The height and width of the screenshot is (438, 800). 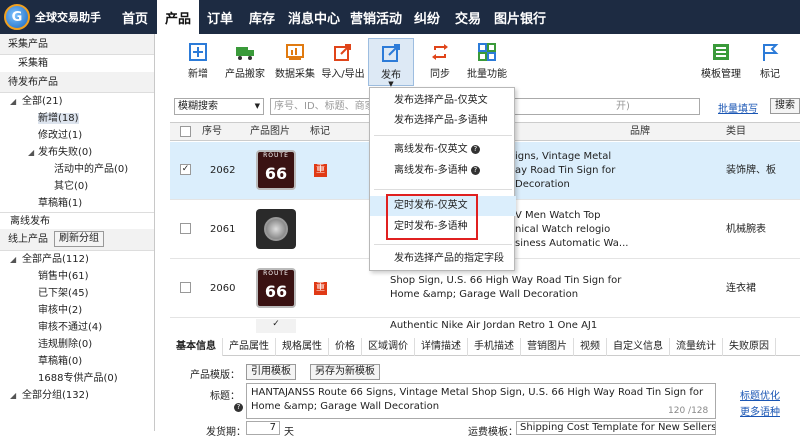 I want to click on nav-orders: 订单, so click(x=220, y=17).